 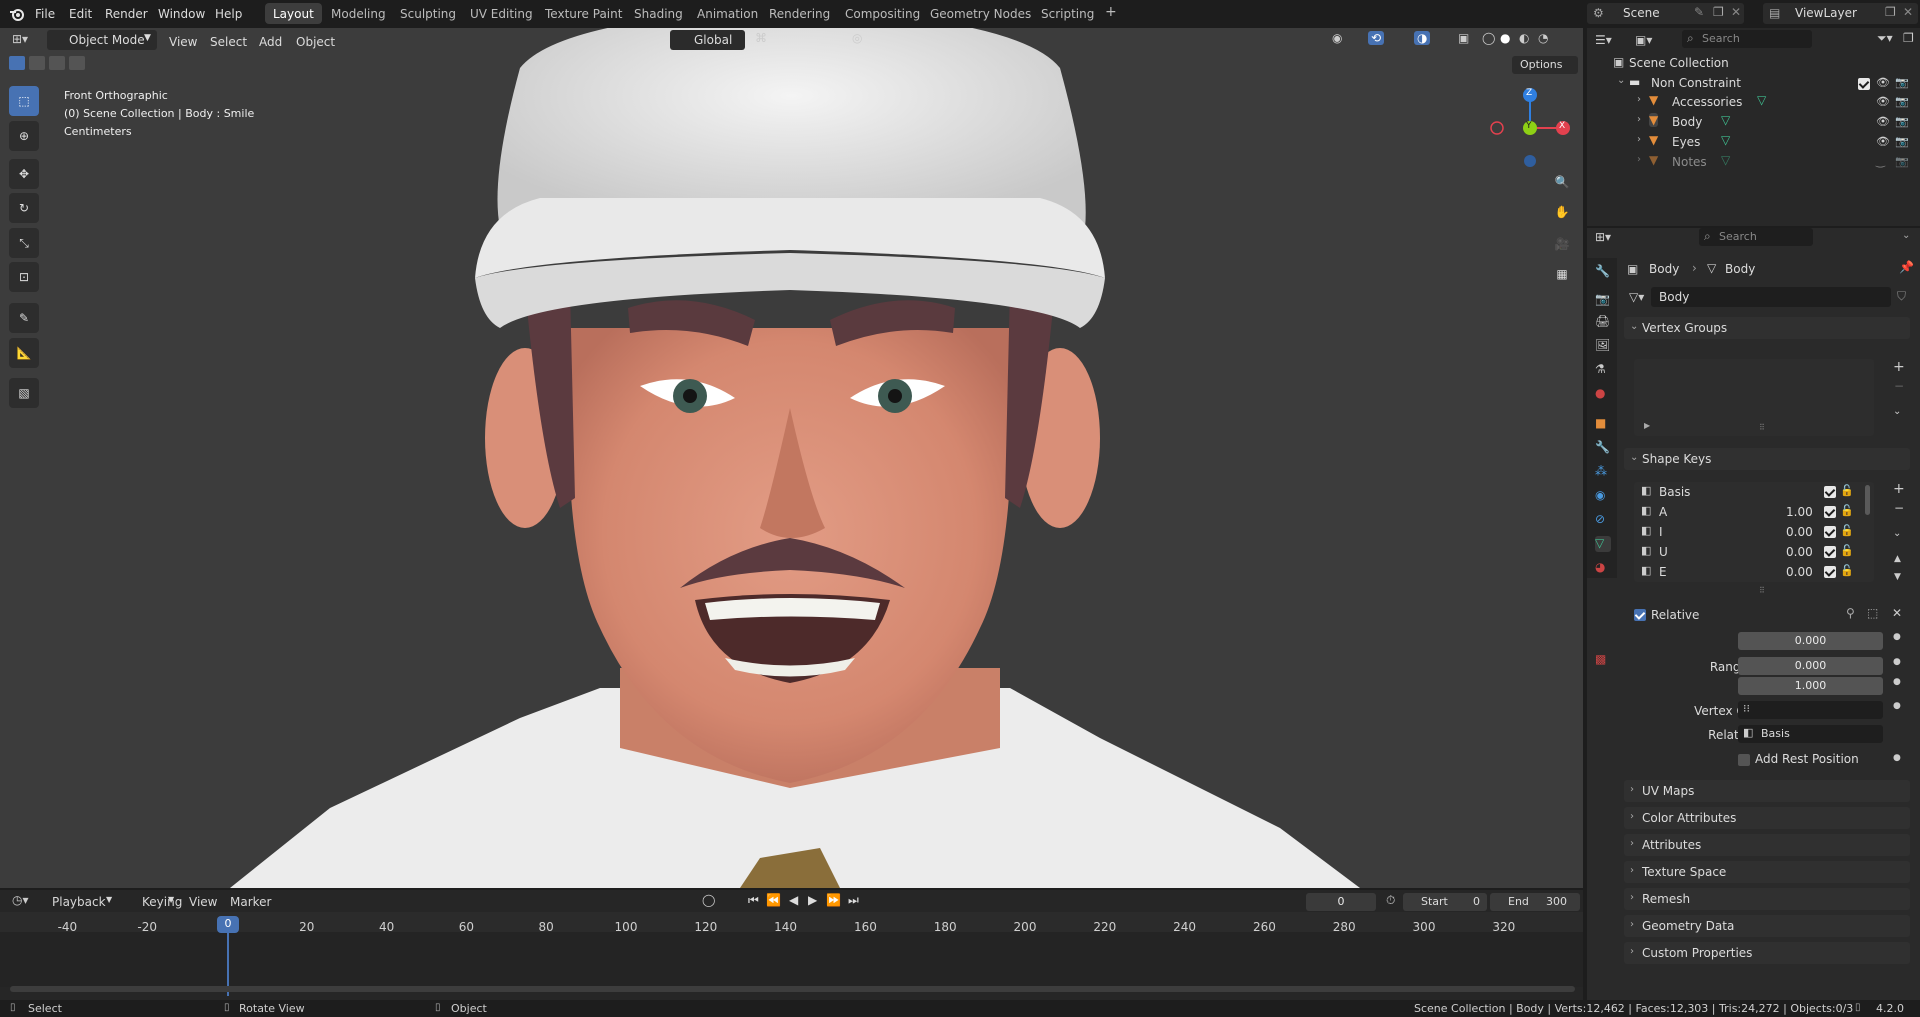 What do you see at coordinates (1422, 38) in the screenshot?
I see `overlay-toggle-icon: ◑` at bounding box center [1422, 38].